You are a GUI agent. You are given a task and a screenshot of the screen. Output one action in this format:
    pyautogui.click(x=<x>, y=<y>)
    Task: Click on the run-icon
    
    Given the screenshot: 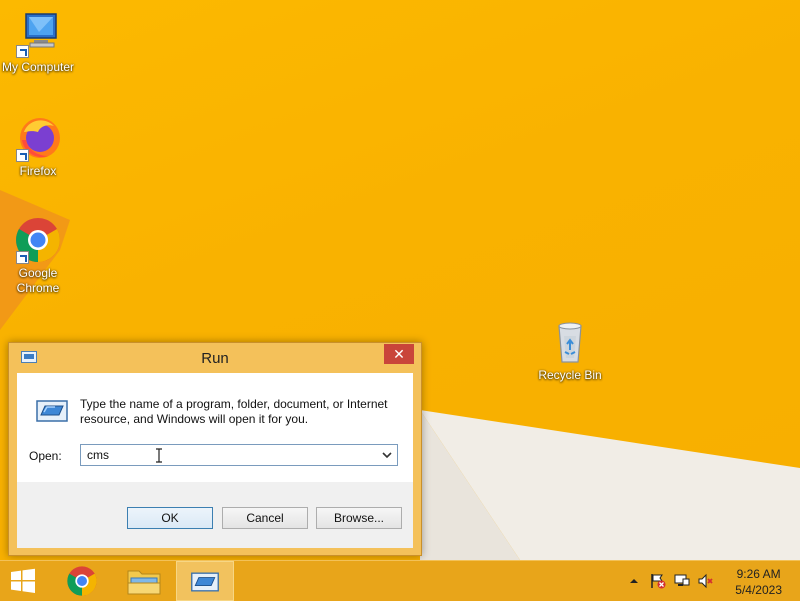 What is the action you would take?
    pyautogui.click(x=205, y=582)
    